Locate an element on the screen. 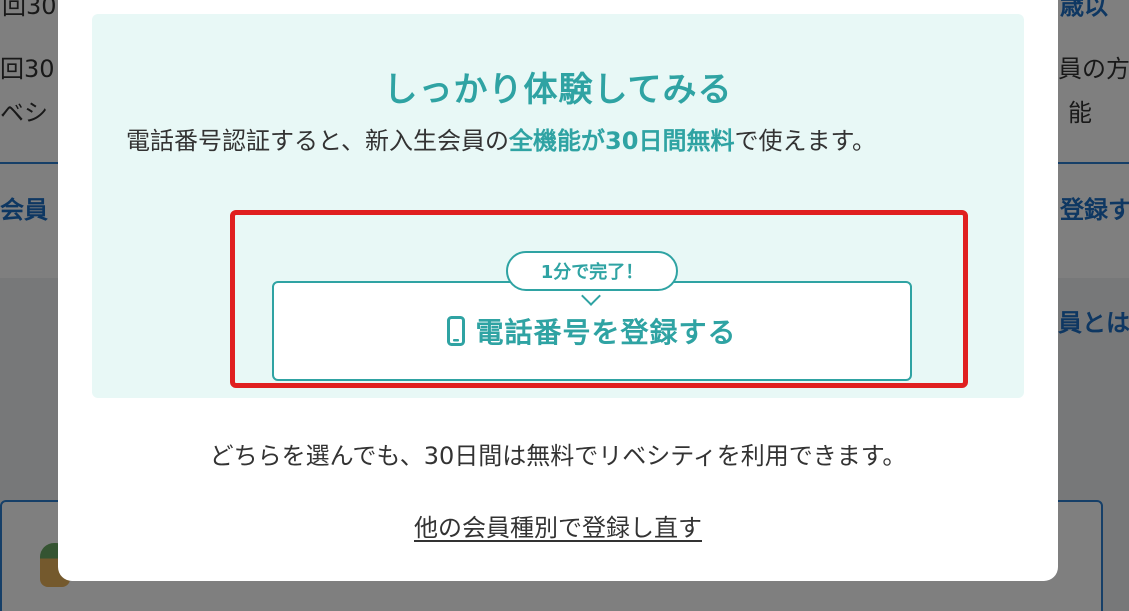 This screenshot has width=1129, height=611. re-register-other-type-link: 他の会員種別で登録し直す is located at coordinates (558, 528).